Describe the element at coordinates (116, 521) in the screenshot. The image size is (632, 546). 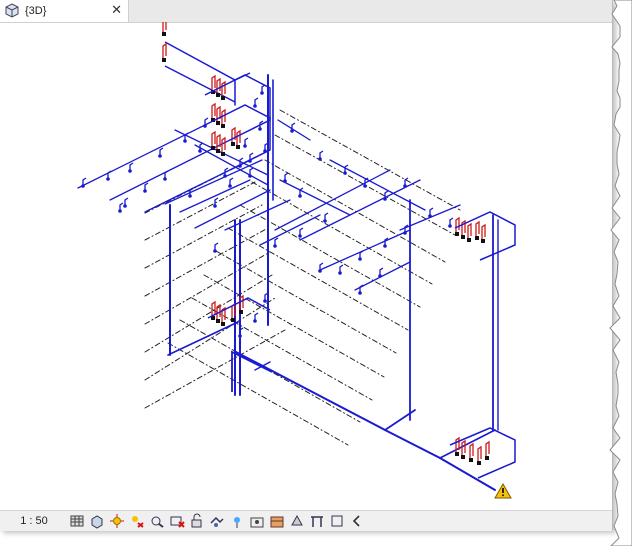
I see `sun-path-icon` at that location.